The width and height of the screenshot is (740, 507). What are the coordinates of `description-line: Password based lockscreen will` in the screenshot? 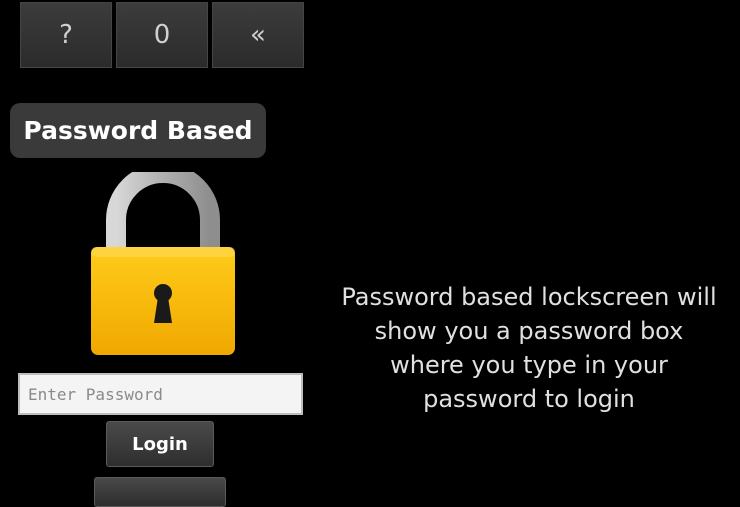 It's located at (529, 297).